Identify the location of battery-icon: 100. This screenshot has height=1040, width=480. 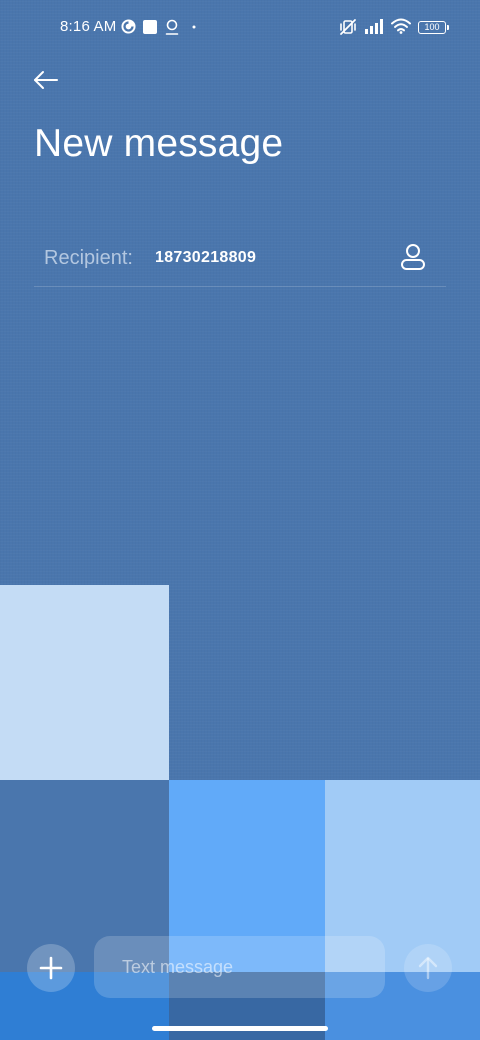
(433, 27).